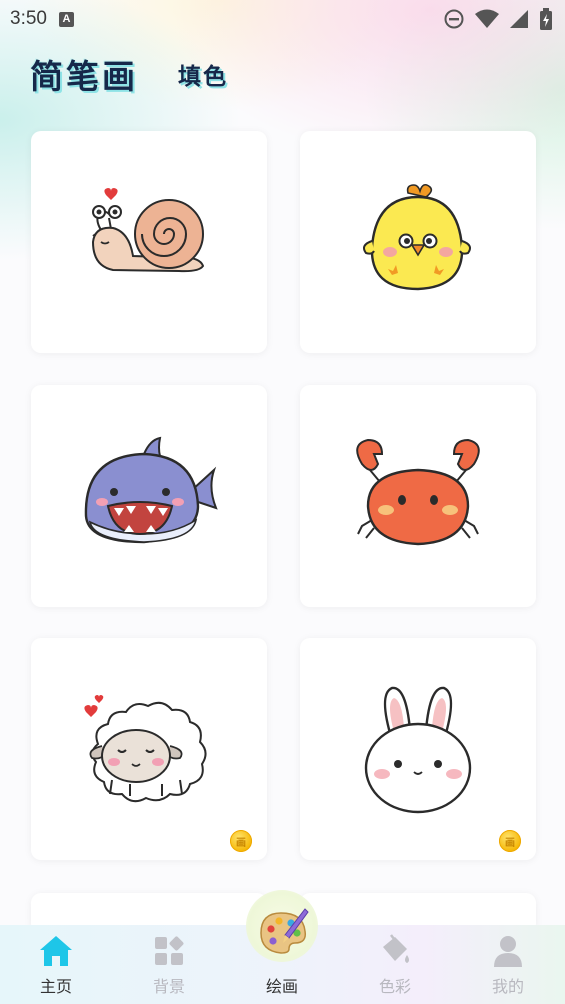 This screenshot has width=565, height=1004. What do you see at coordinates (56, 951) in the screenshot?
I see `home-icon` at bounding box center [56, 951].